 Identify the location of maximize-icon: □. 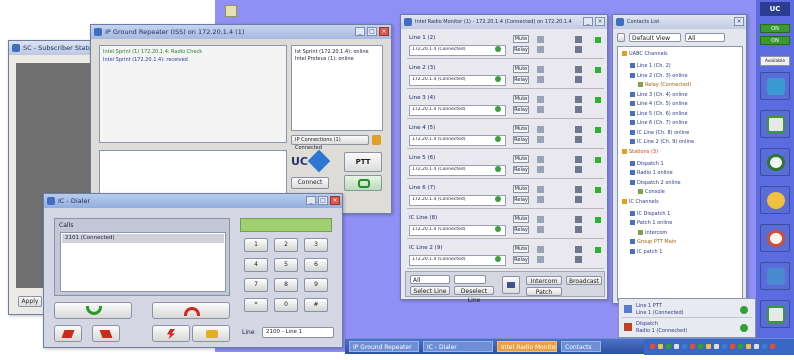
(372, 31).